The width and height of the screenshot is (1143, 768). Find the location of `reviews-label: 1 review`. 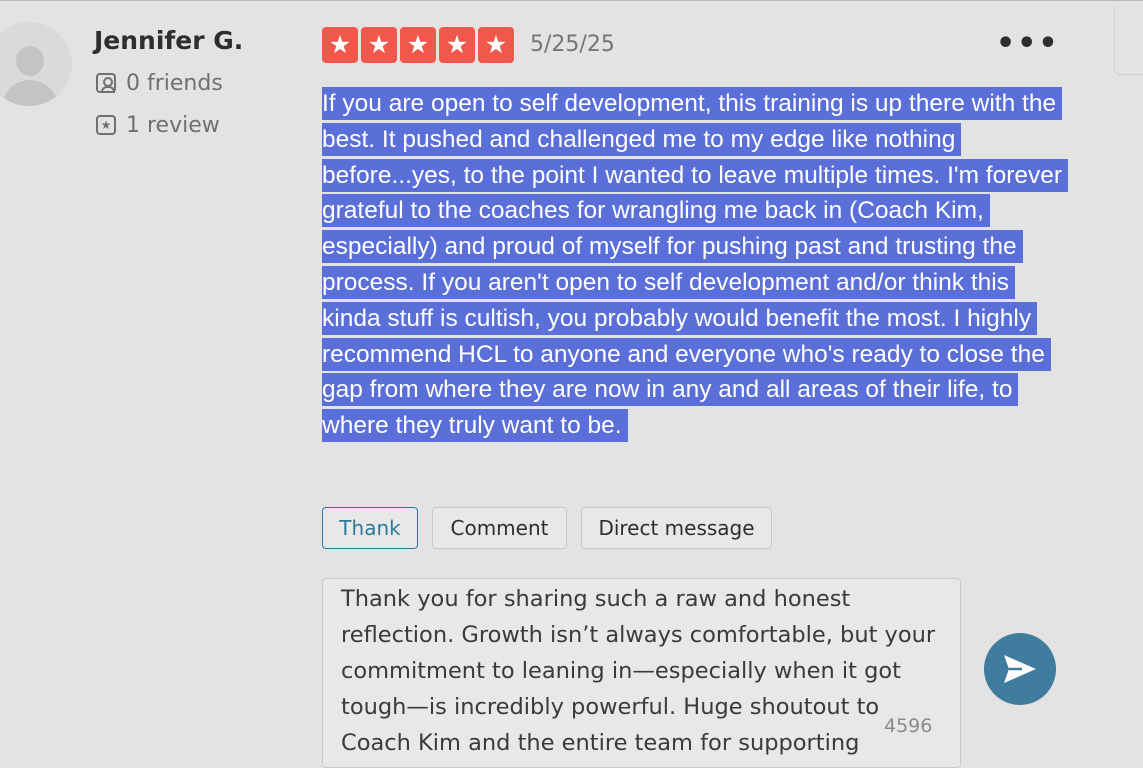

reviews-label: 1 review is located at coordinates (173, 125).